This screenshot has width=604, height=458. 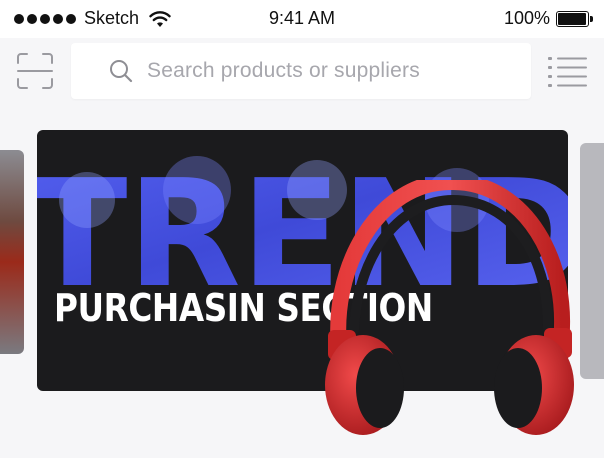 I want to click on battery-icon, so click(x=574, y=18).